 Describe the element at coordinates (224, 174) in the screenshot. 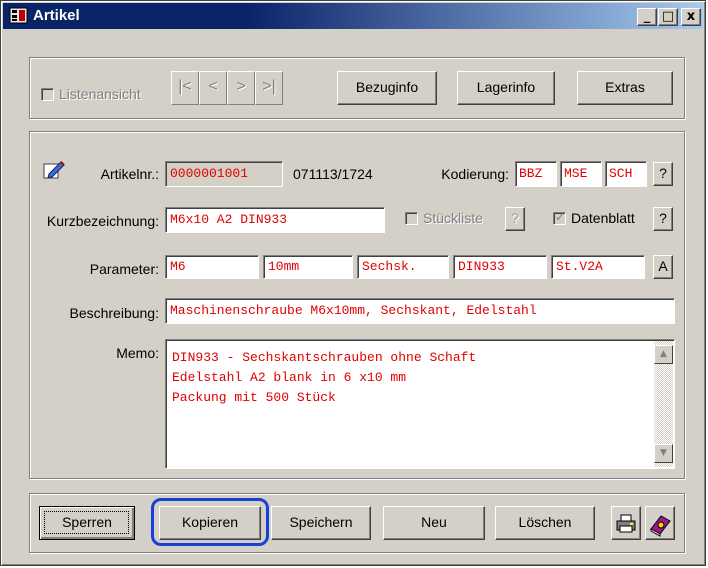

I see `article-no-field: 0000001001` at that location.